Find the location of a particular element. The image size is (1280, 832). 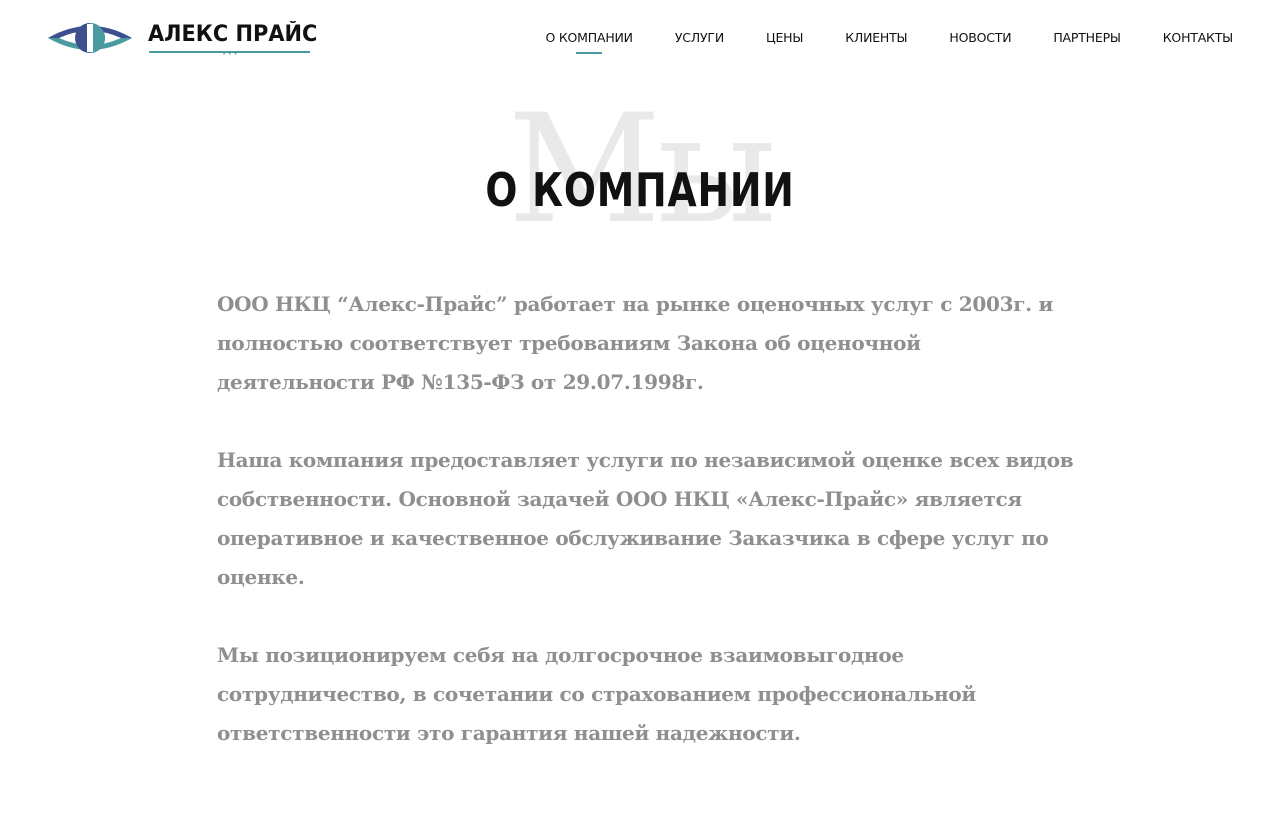

logo-link: АЛЕКС ПРАЙС • • • is located at coordinates (182, 38).